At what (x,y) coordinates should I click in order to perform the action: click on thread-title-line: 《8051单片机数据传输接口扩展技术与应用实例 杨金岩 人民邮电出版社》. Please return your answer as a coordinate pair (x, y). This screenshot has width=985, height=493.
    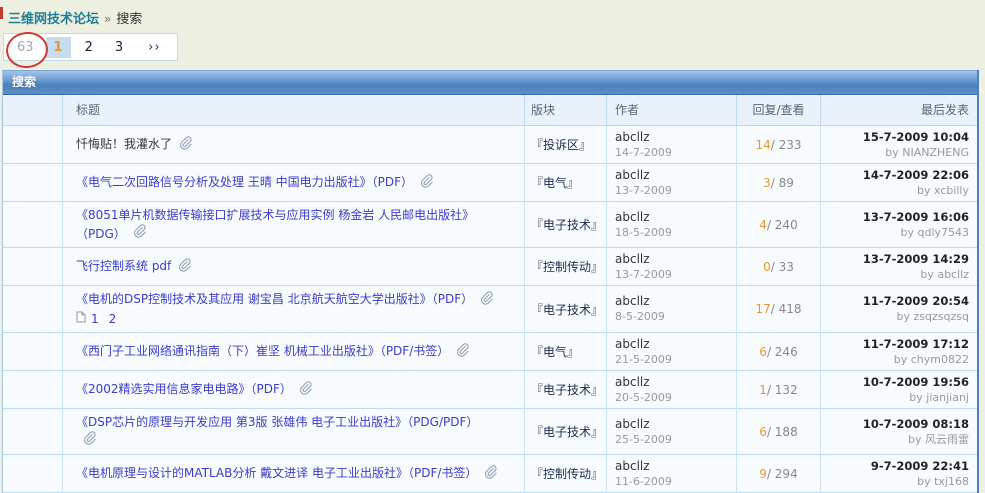
    Looking at the image, I should click on (300, 215).